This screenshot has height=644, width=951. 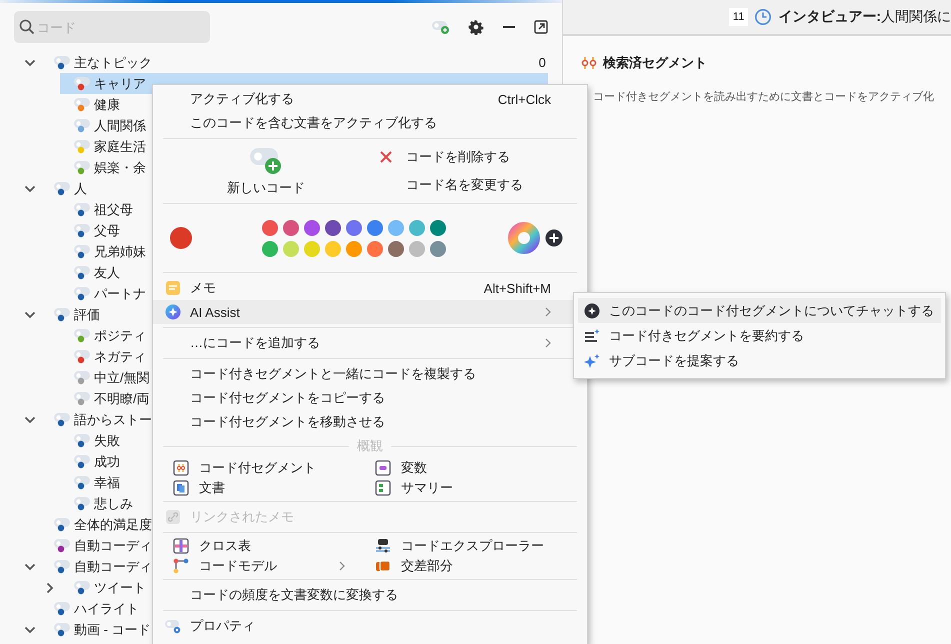 I want to click on tree-item-label: 成功, so click(x=106, y=461).